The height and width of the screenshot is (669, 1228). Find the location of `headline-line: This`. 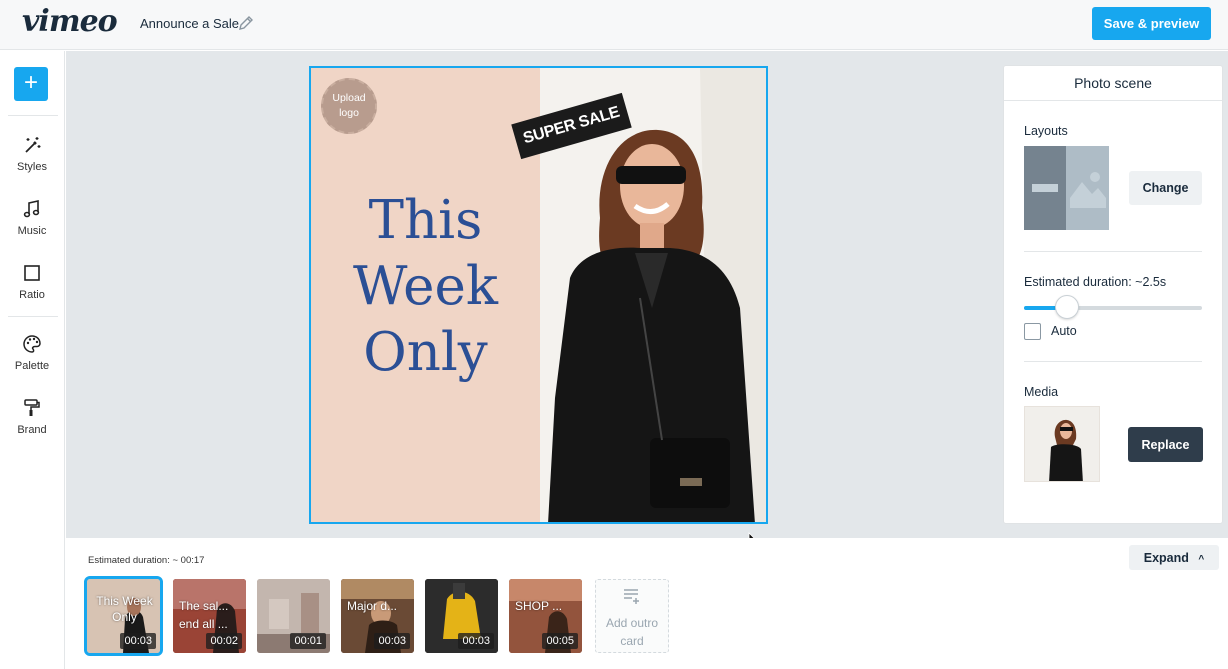

headline-line: This is located at coordinates (425, 220).